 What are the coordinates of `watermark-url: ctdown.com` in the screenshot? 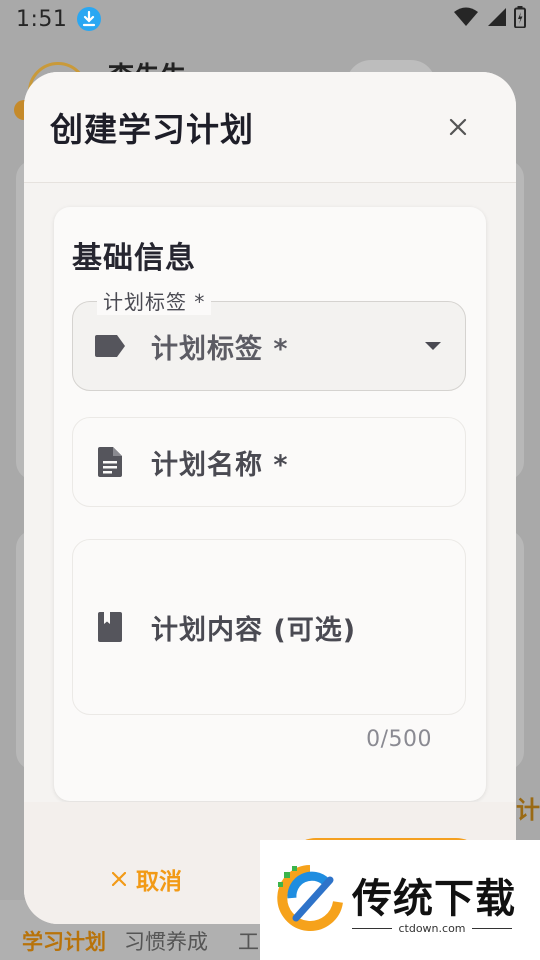 It's located at (432, 928).